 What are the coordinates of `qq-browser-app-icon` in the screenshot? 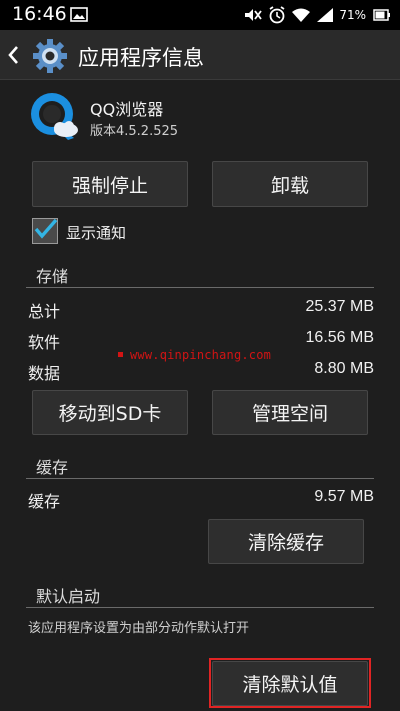 It's located at (54, 116).